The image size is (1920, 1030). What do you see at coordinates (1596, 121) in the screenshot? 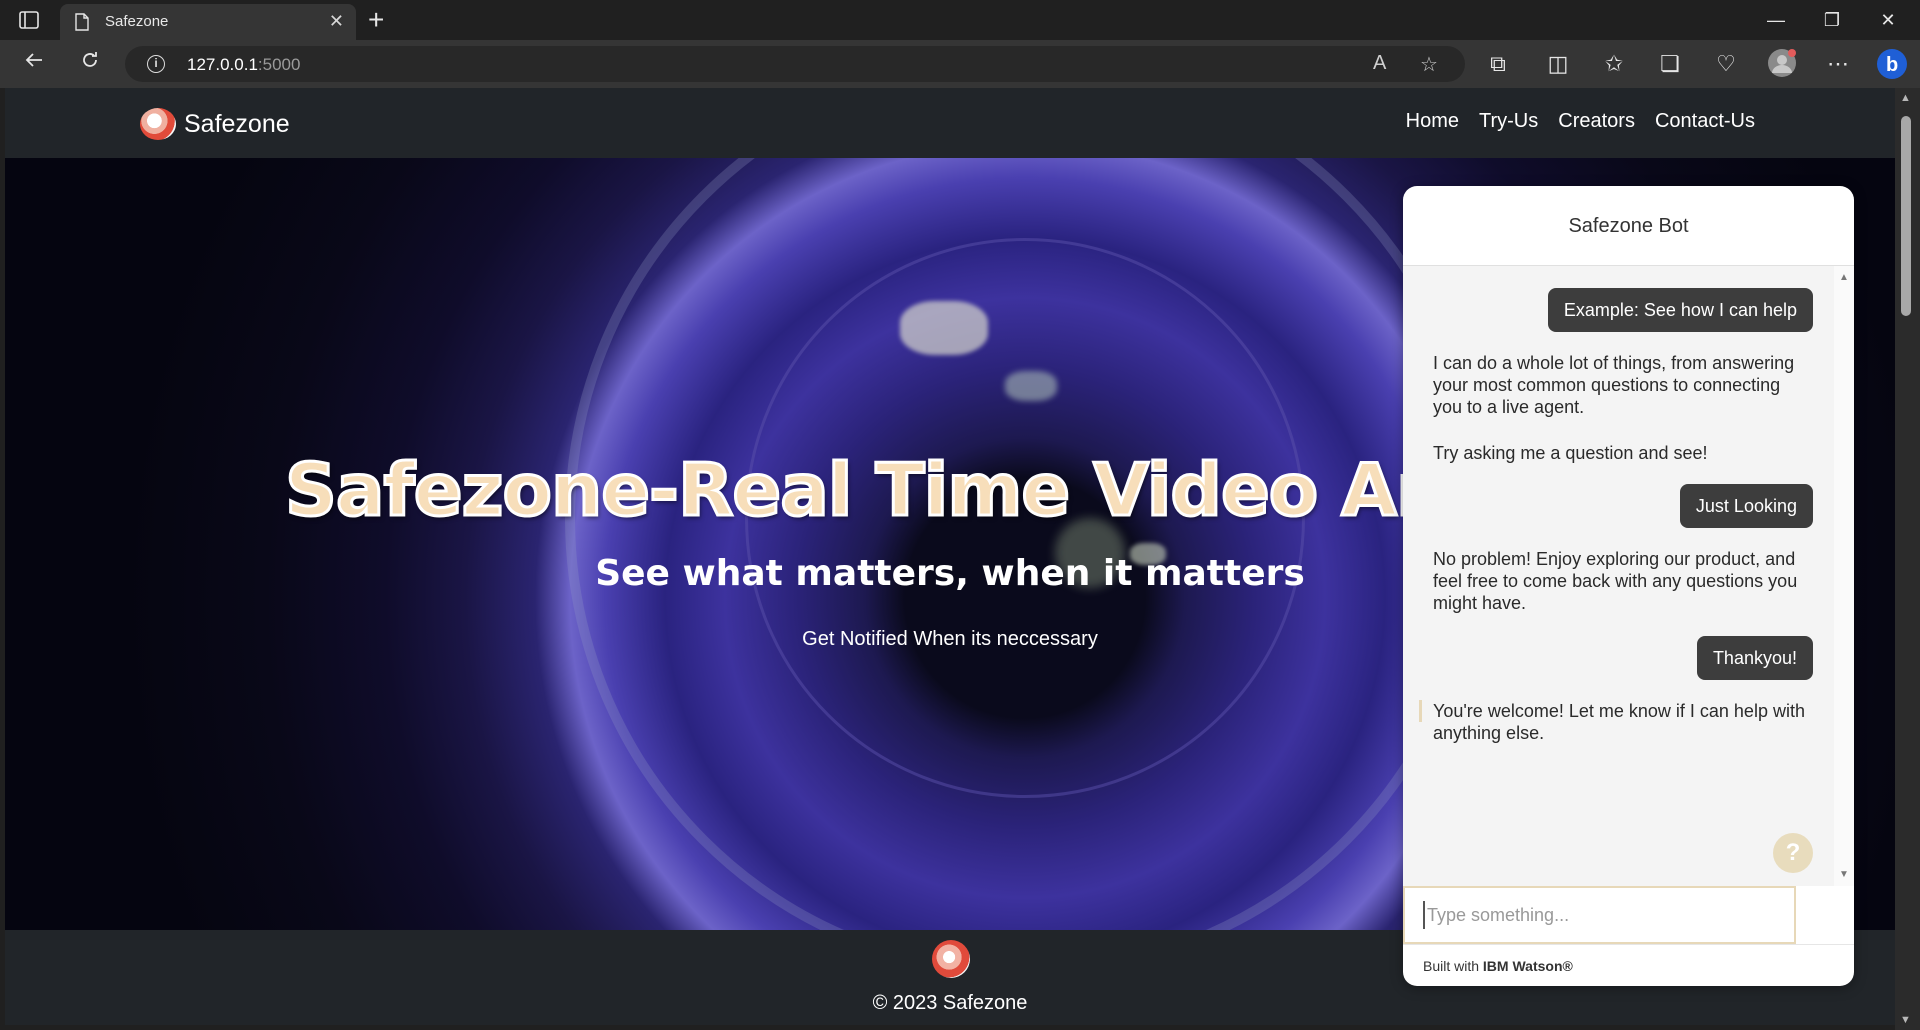
I see `nav-link-creators: Creators` at bounding box center [1596, 121].